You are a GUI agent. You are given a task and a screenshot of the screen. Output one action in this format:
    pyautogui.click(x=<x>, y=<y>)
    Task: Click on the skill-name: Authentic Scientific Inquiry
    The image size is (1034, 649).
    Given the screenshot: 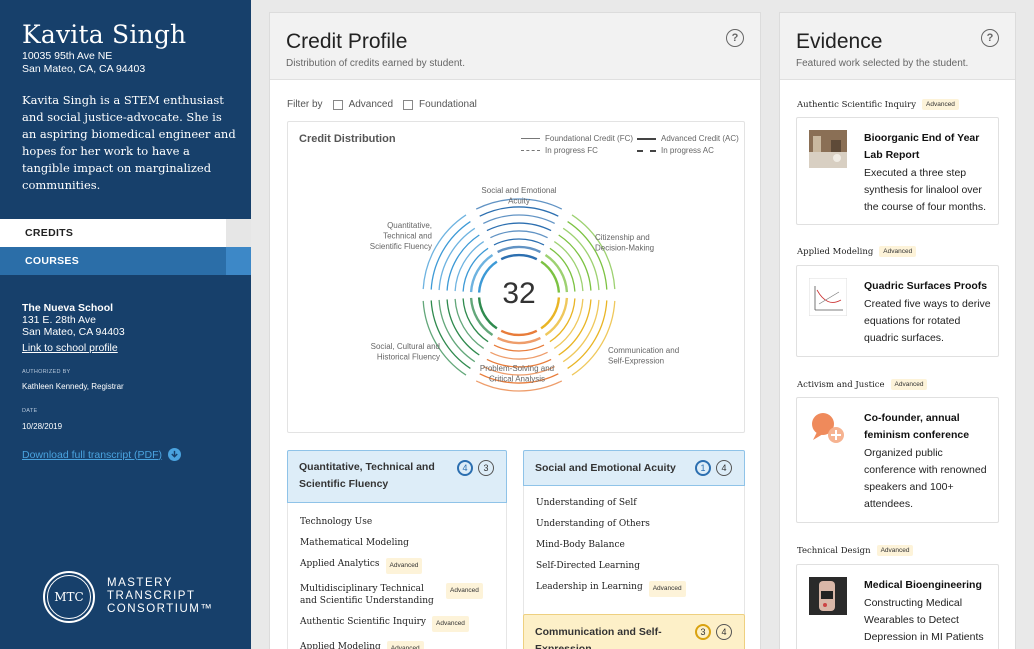 What is the action you would take?
    pyautogui.click(x=363, y=622)
    